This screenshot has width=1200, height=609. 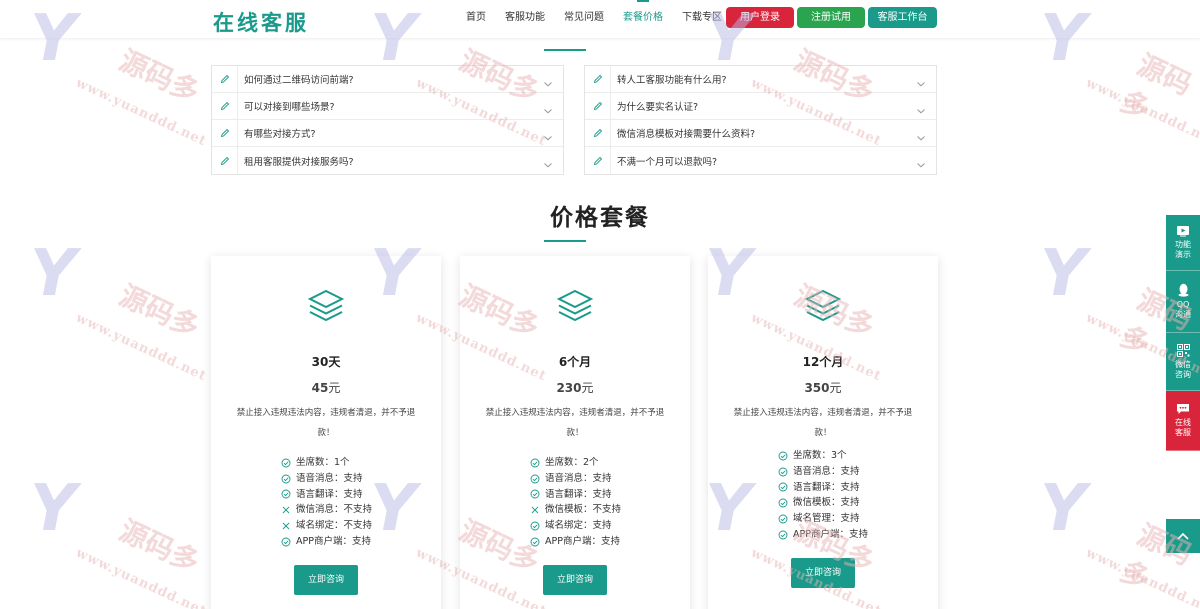 I want to click on layers-icon, so click(x=326, y=307).